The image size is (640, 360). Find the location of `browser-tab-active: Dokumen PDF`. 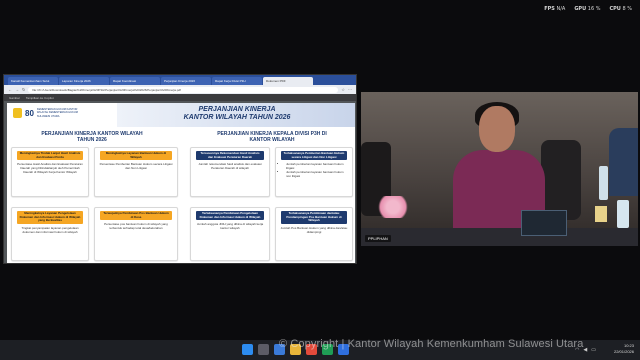

browser-tab-active: Dokumen PDF is located at coordinates (288, 81).